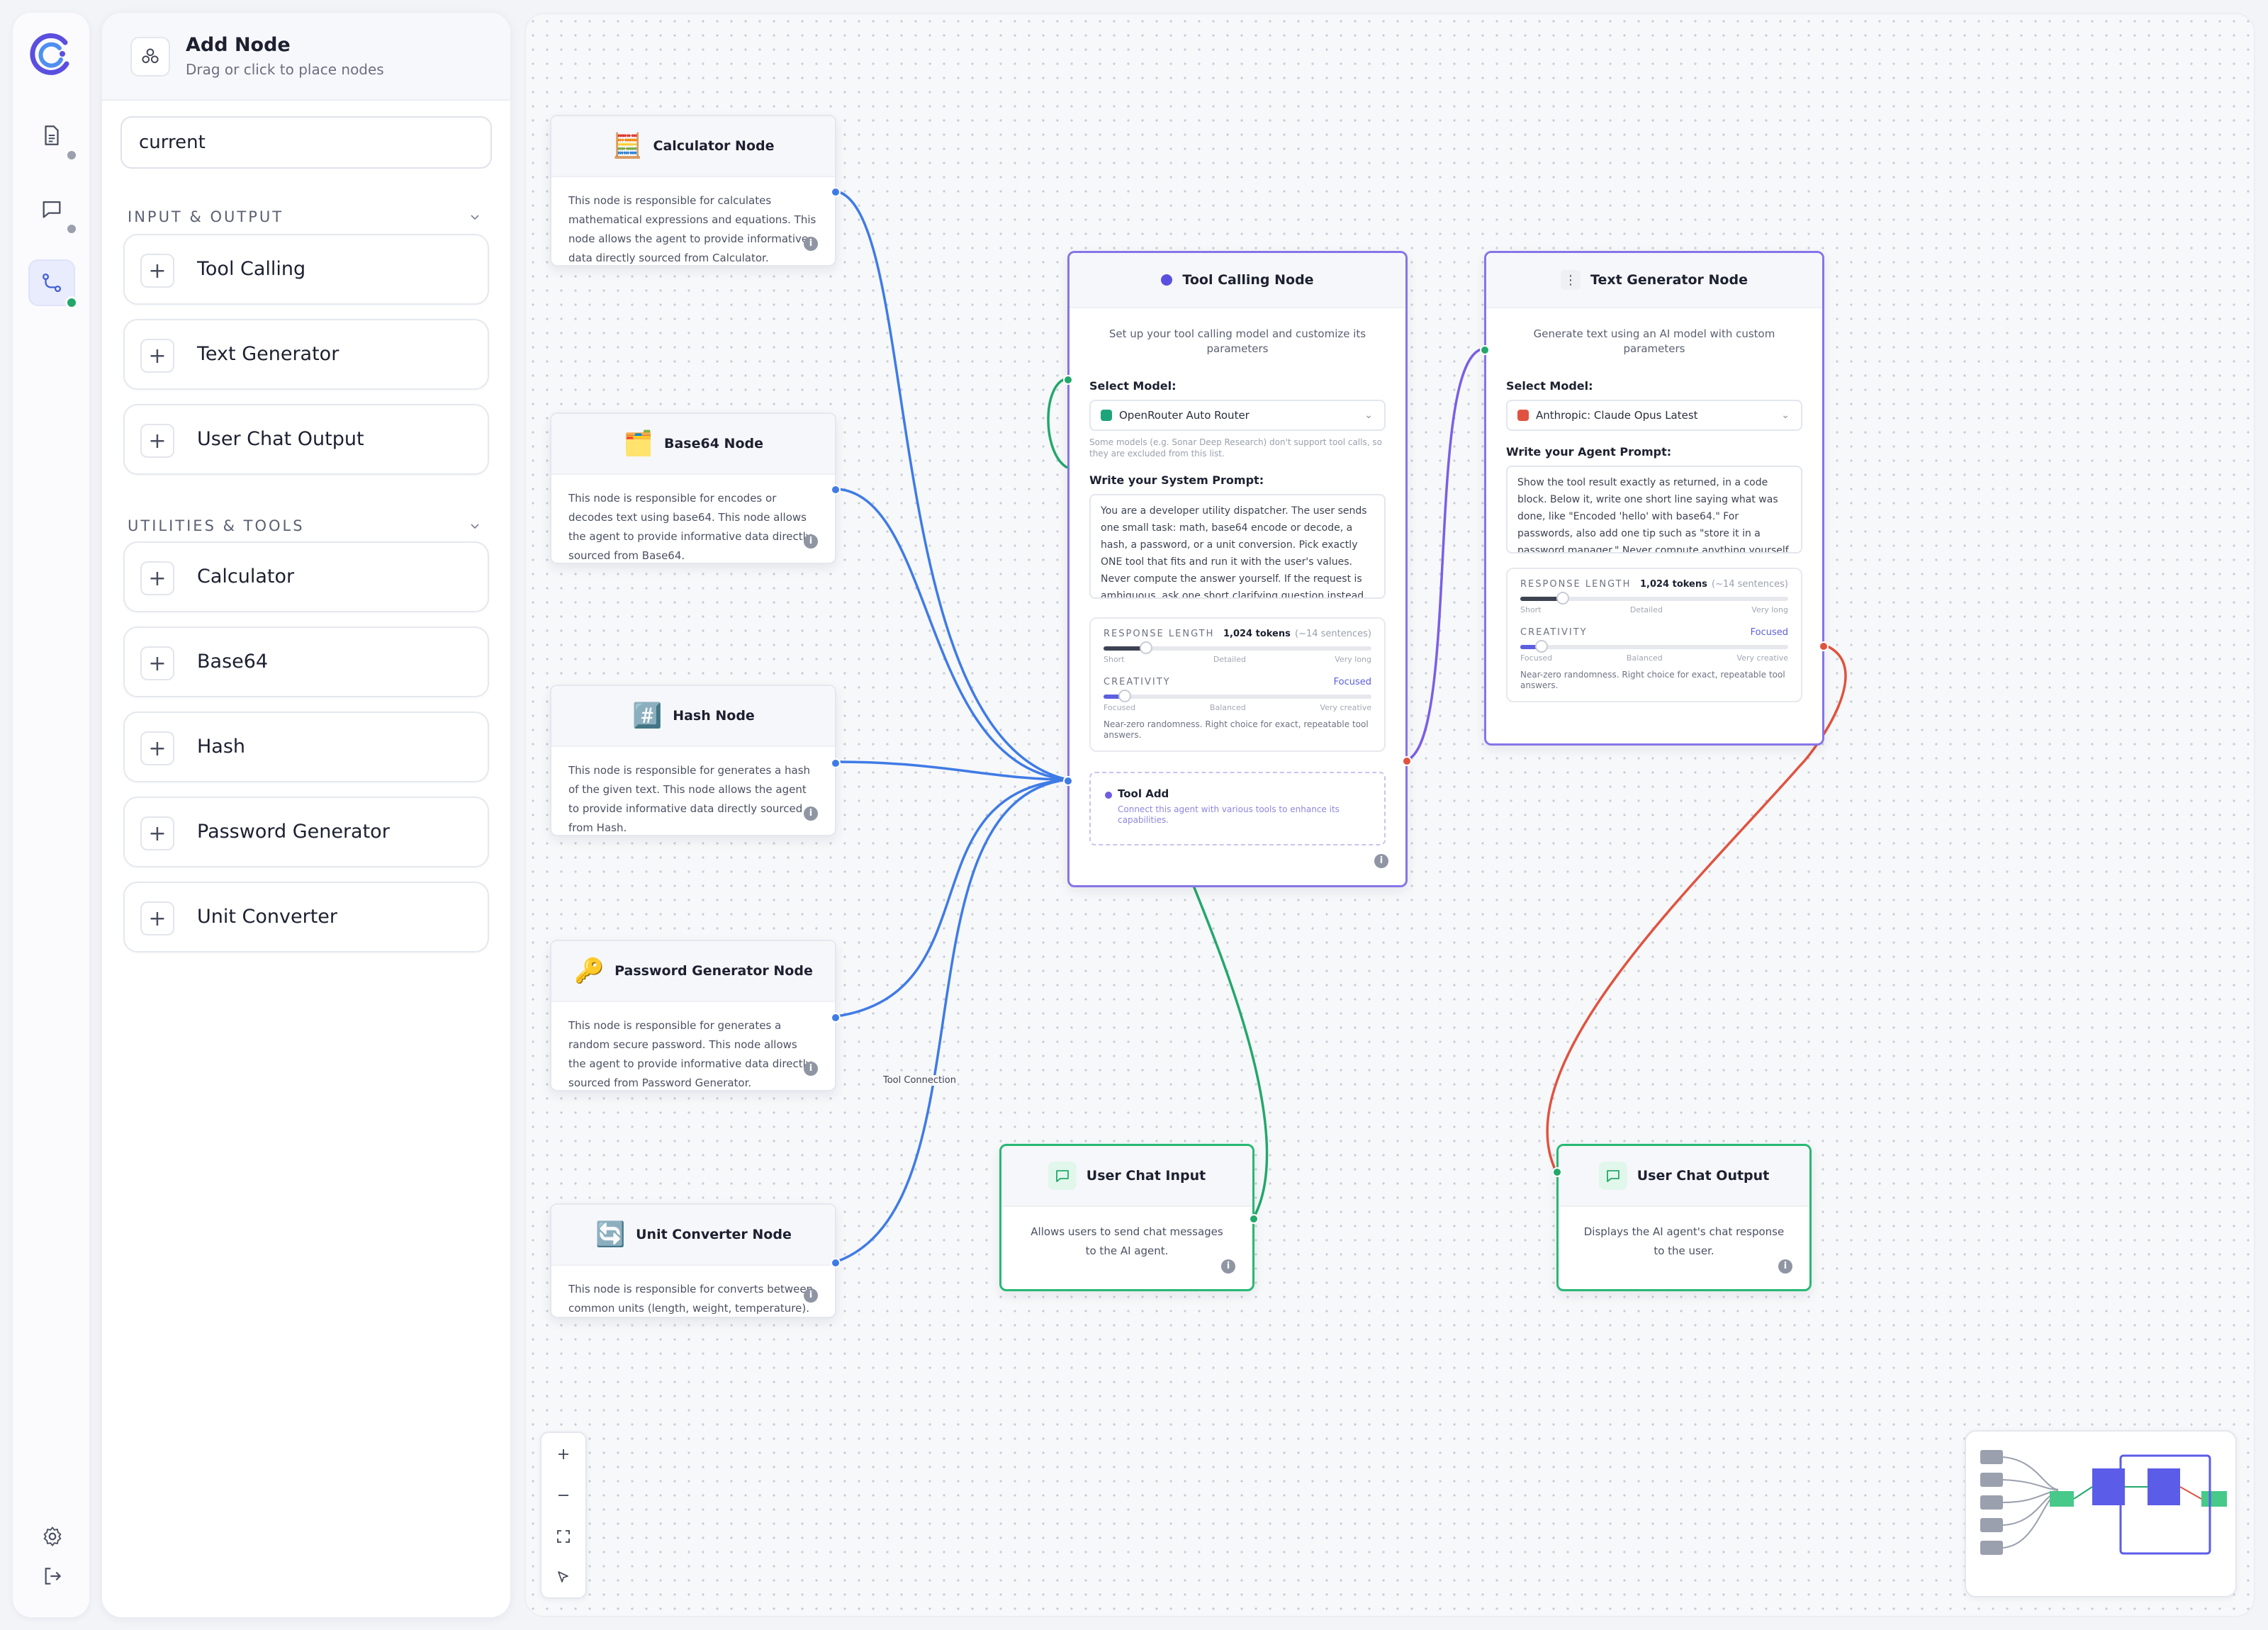  I want to click on tick-label: Very creative, so click(1345, 707).